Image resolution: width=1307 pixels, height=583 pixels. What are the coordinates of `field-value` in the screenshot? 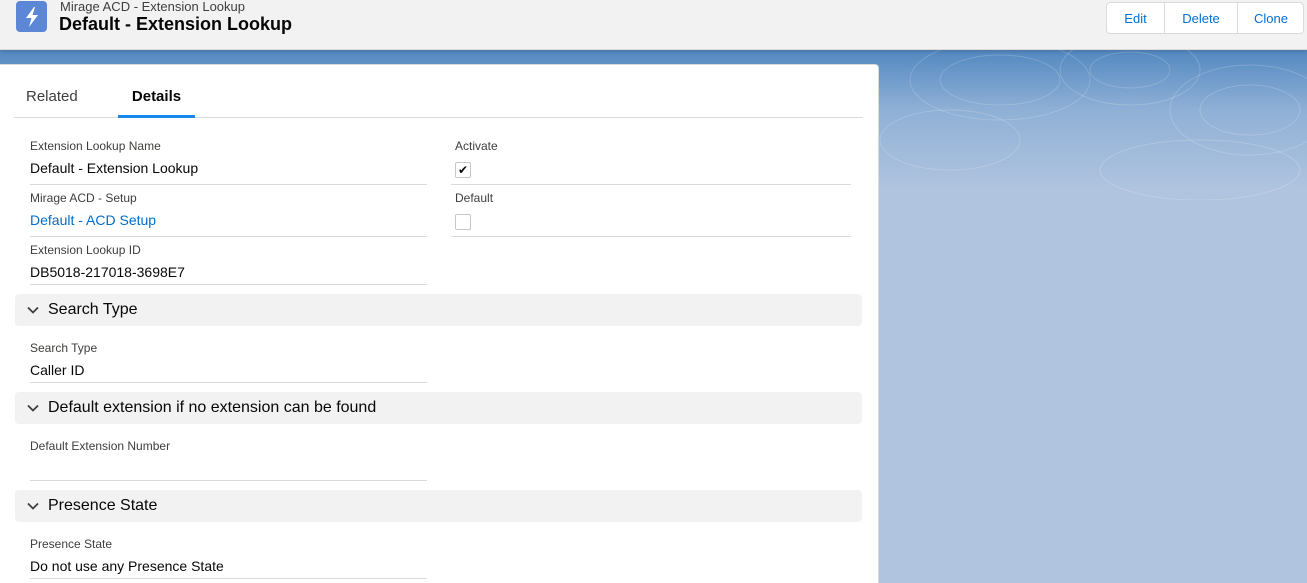 It's located at (228, 468).